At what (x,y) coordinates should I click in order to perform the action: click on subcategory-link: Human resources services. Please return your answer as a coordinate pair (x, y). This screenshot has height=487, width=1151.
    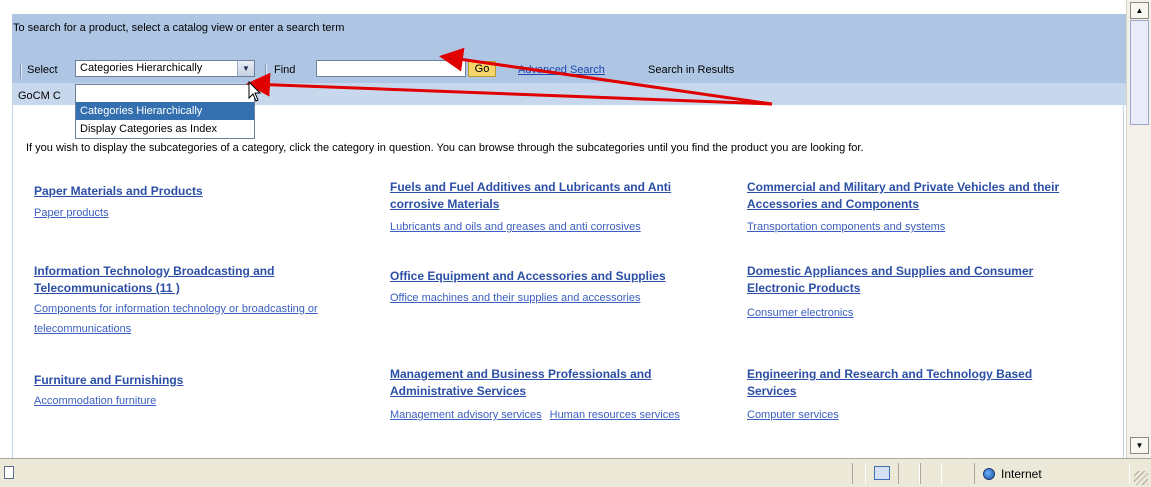
    Looking at the image, I should click on (615, 415).